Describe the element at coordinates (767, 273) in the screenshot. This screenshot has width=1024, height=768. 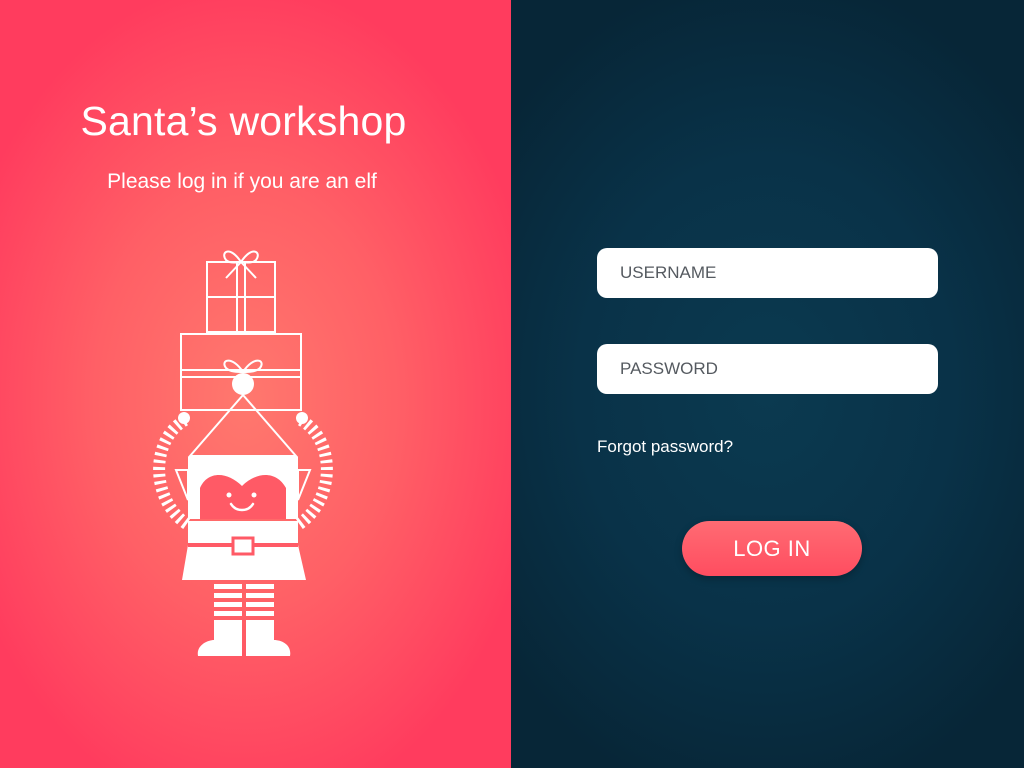
I see `username-input` at that location.